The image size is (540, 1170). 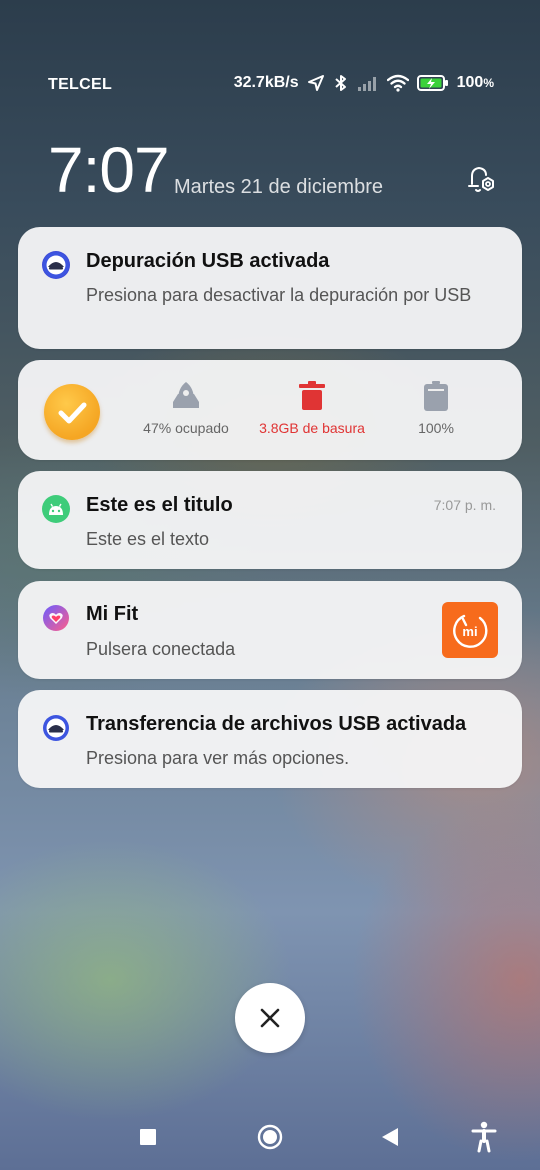 What do you see at coordinates (316, 83) in the screenshot?
I see `location-icon` at bounding box center [316, 83].